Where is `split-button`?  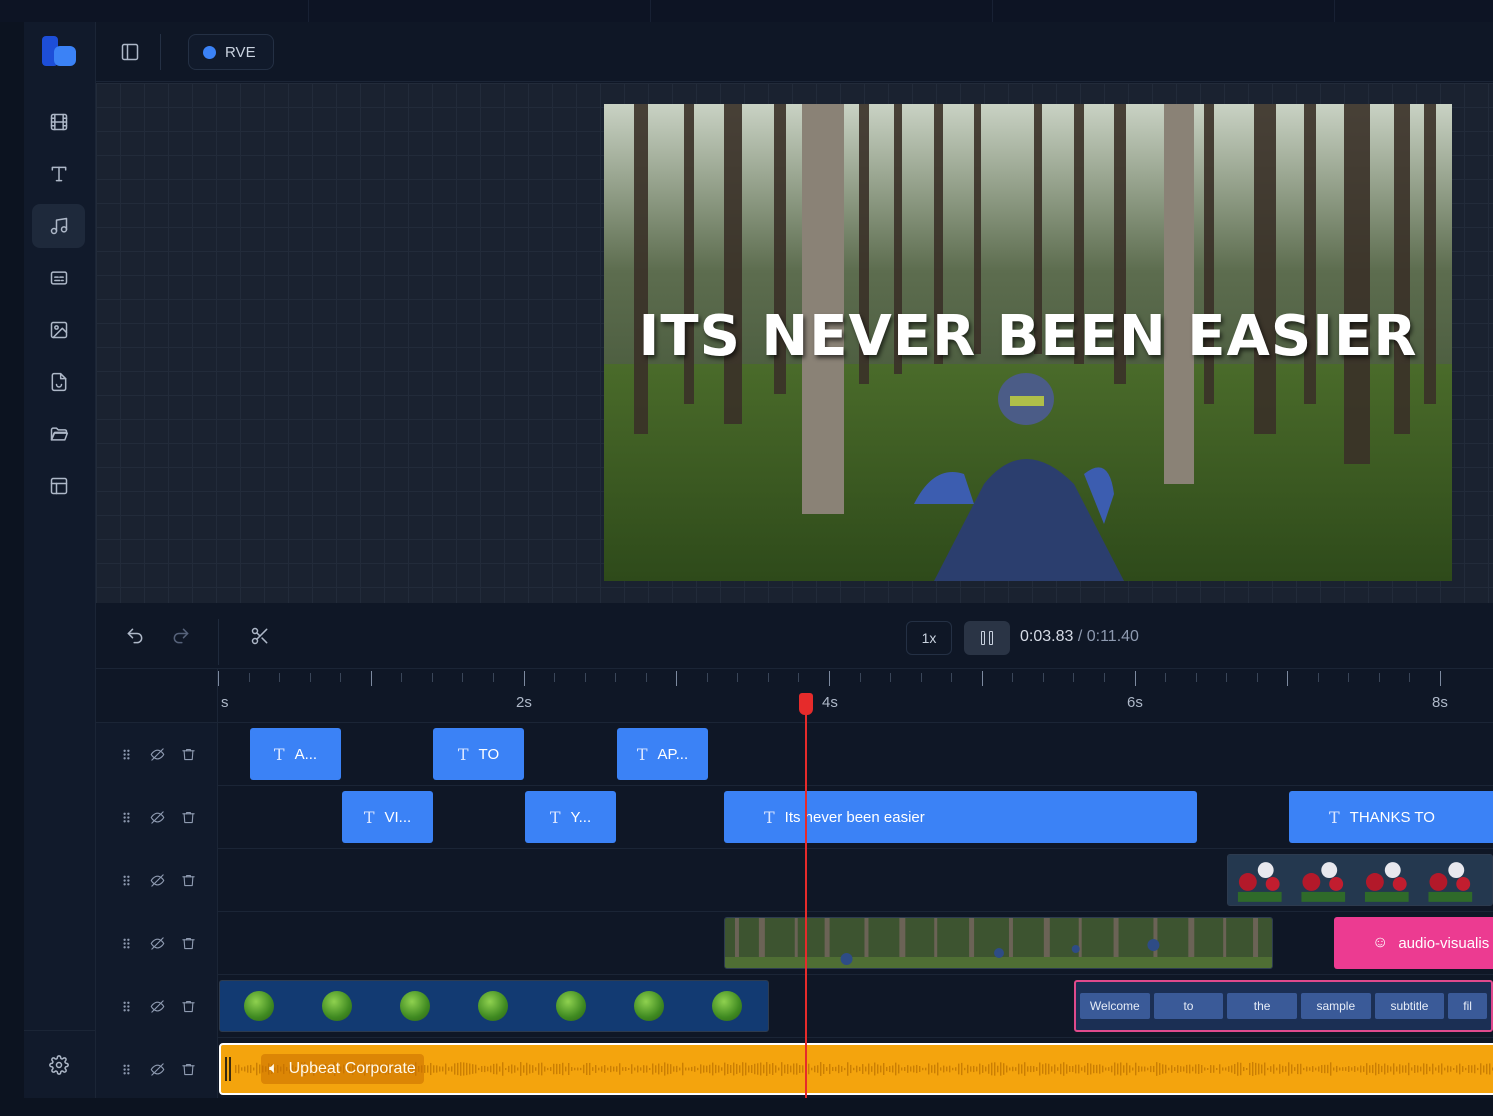
split-button is located at coordinates (260, 636).